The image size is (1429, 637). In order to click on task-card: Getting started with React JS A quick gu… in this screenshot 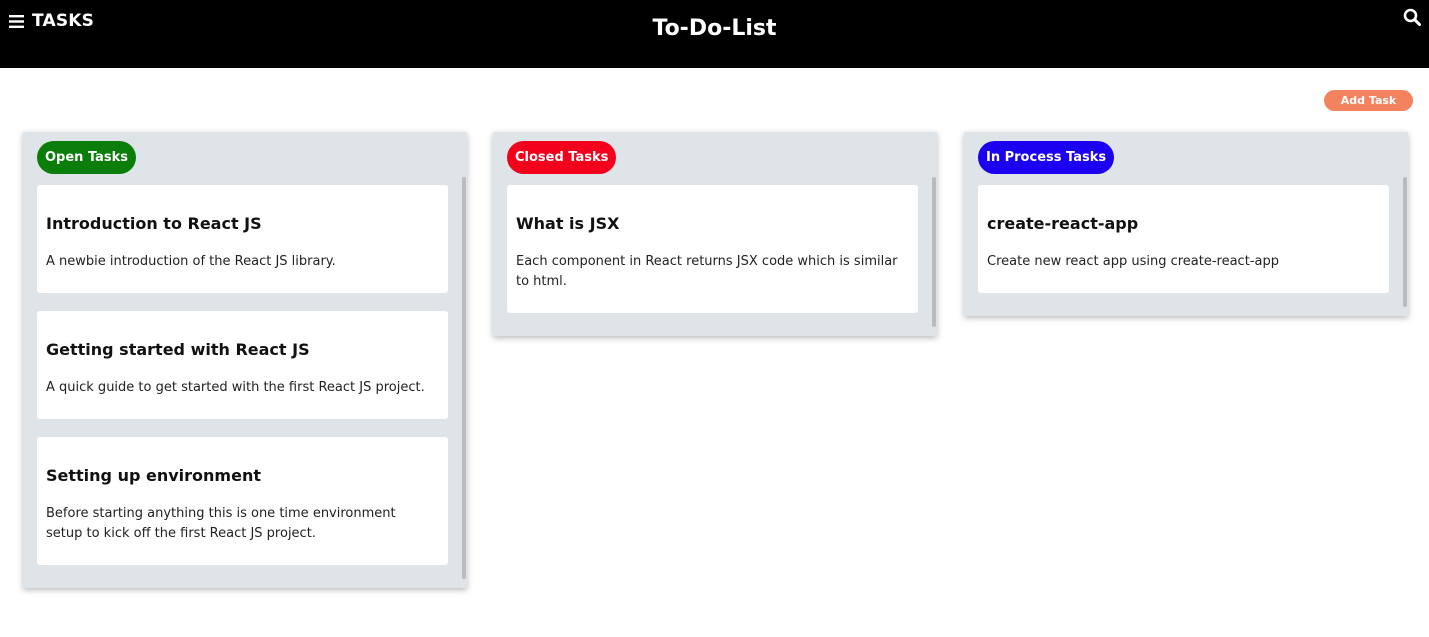, I will do `click(242, 365)`.